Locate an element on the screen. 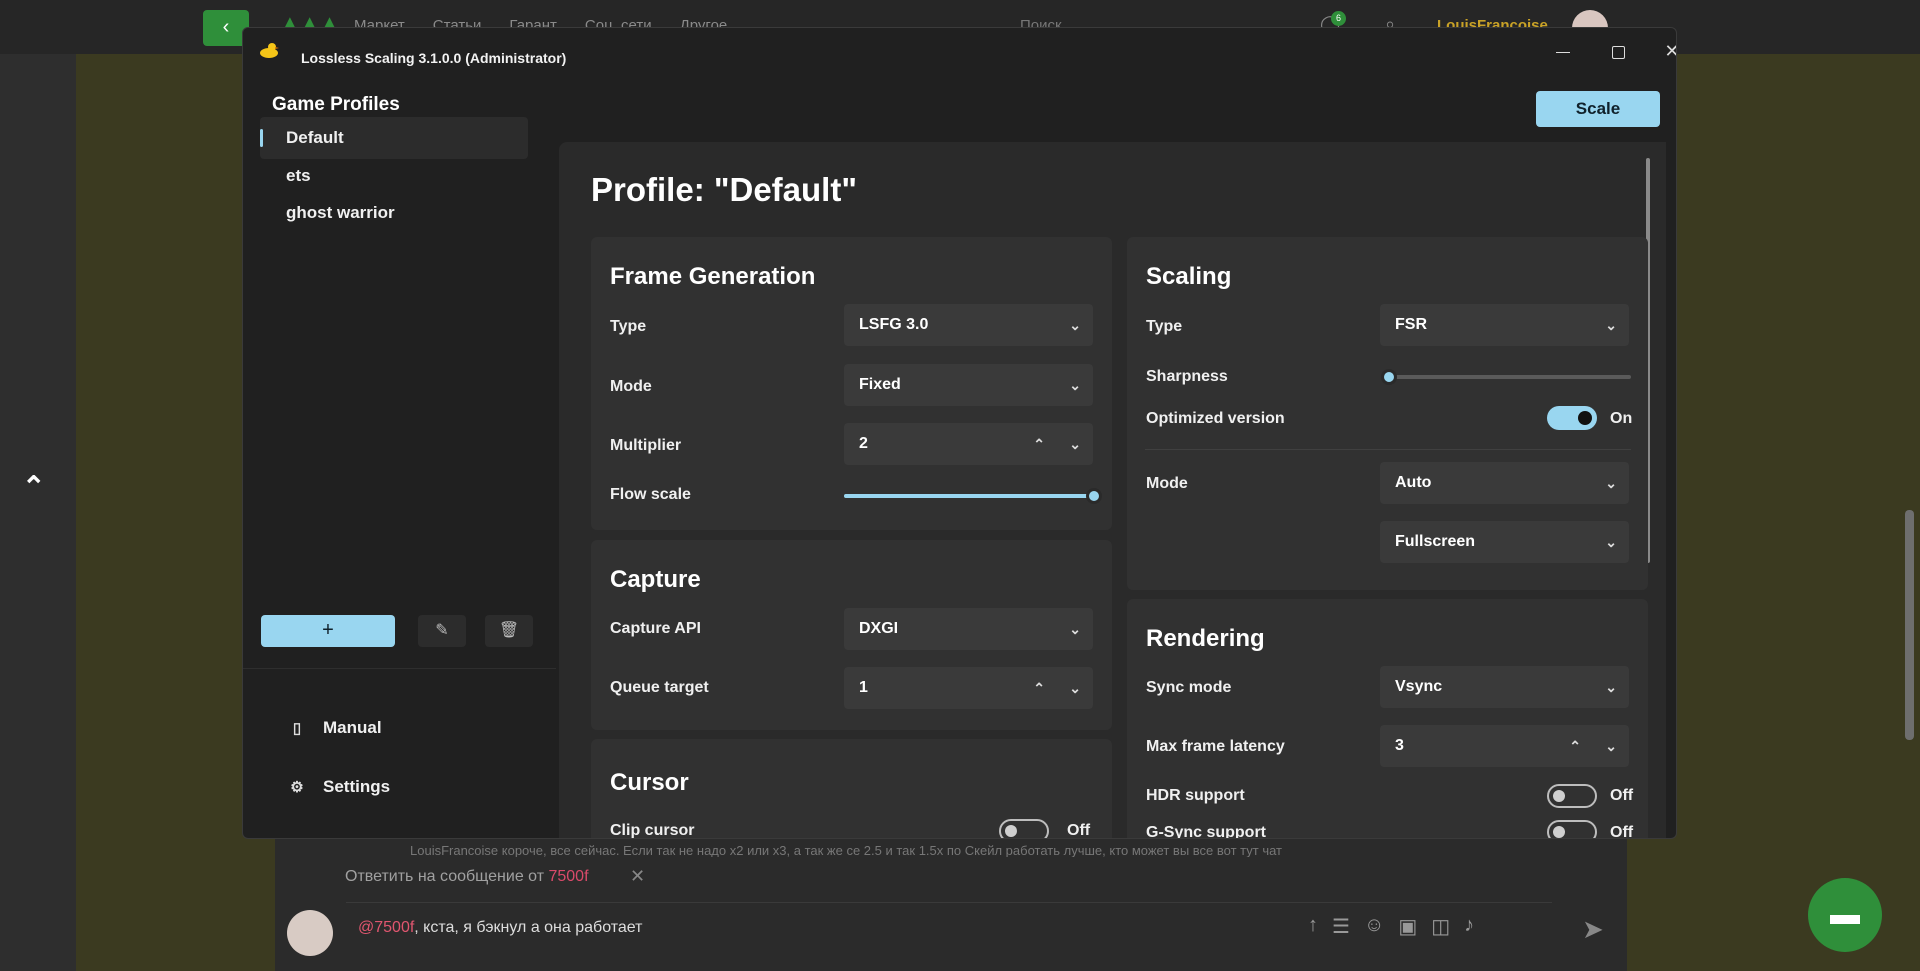  nav-manual: ▯ Manual is located at coordinates (334, 728).